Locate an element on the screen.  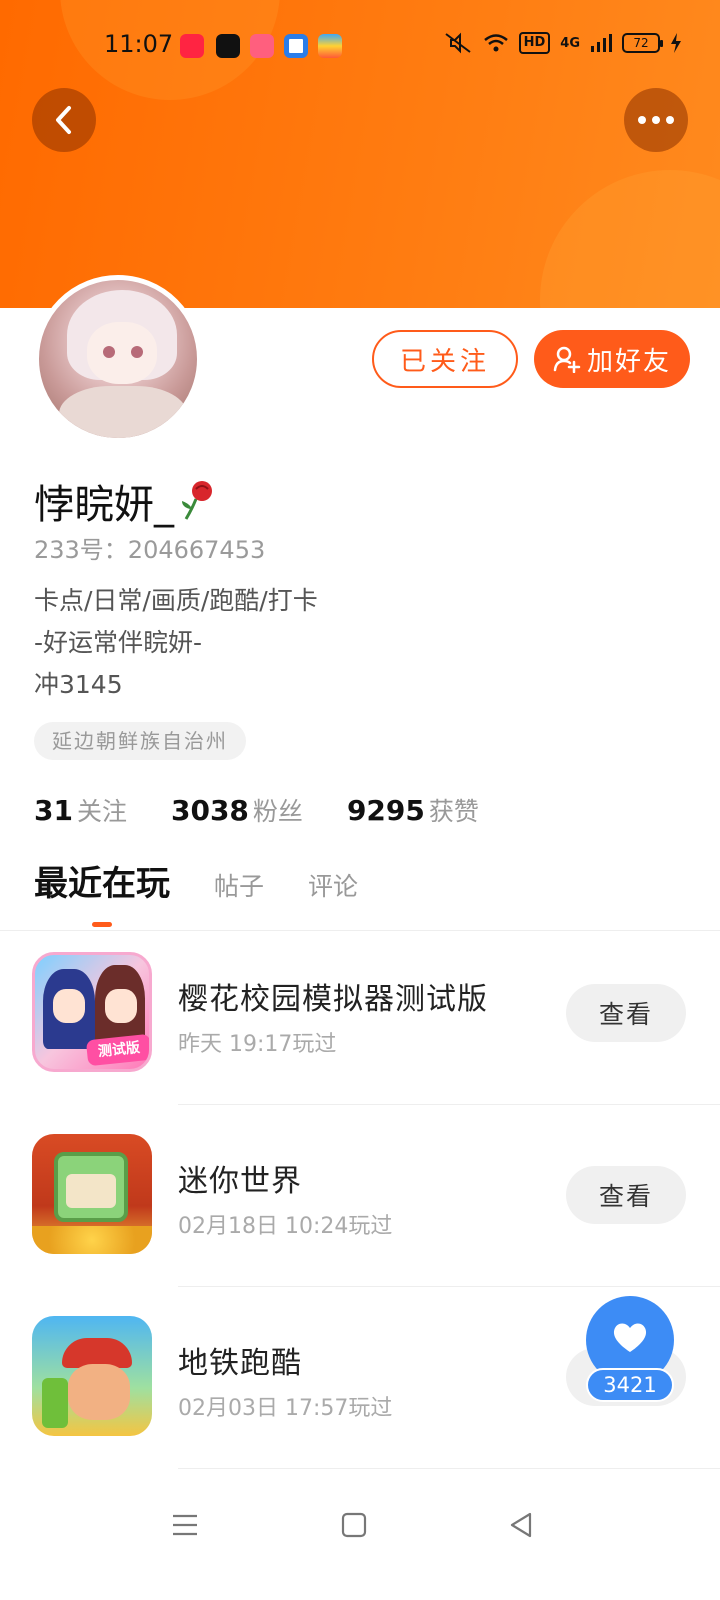
more-options-button is located at coordinates (656, 120).